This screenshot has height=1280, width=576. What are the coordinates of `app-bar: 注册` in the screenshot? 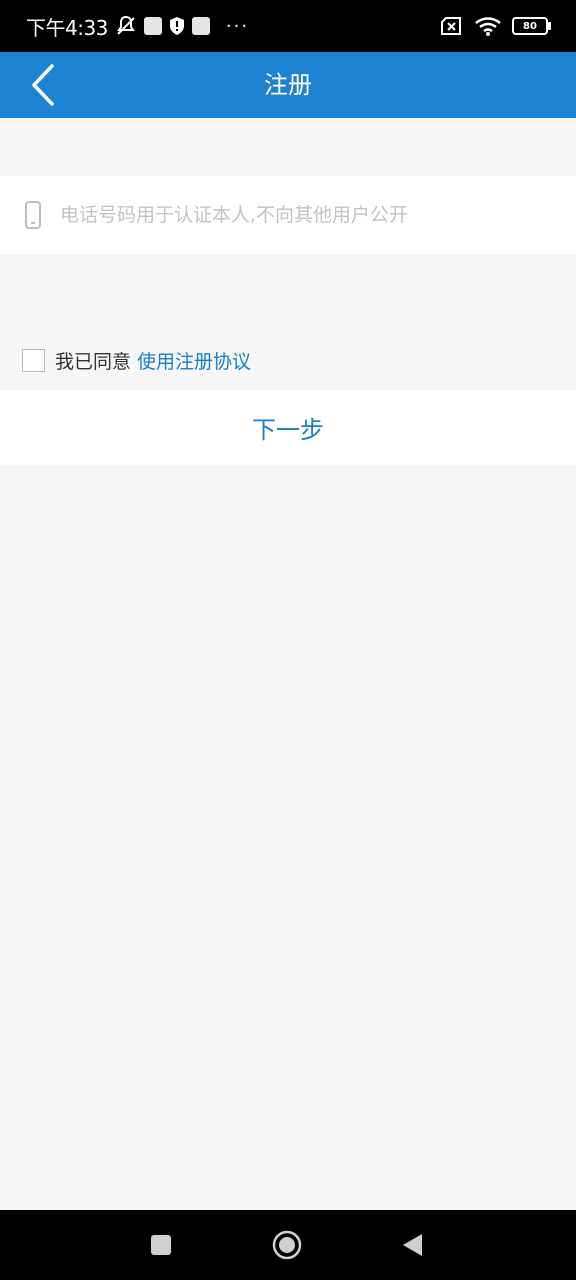 It's located at (288, 85).